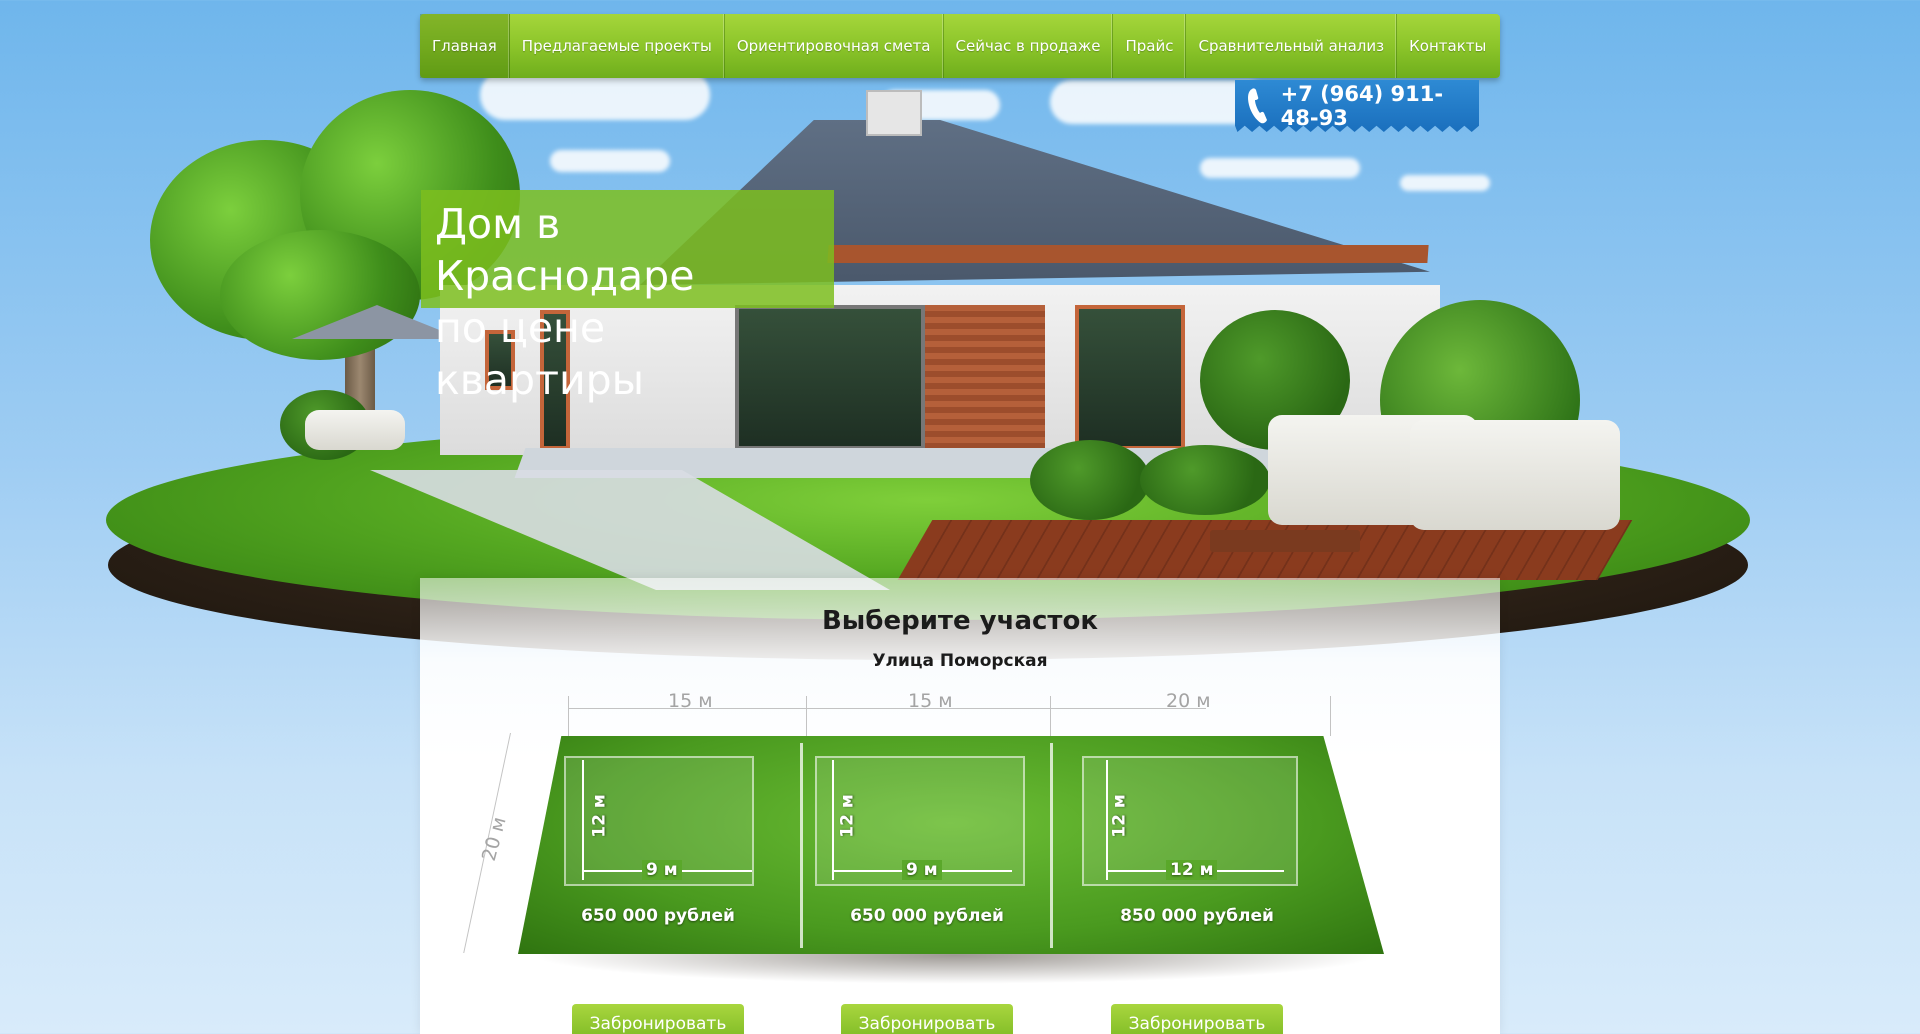 This screenshot has width=1920, height=1034. I want to click on section-title: Выберите участок, so click(960, 621).